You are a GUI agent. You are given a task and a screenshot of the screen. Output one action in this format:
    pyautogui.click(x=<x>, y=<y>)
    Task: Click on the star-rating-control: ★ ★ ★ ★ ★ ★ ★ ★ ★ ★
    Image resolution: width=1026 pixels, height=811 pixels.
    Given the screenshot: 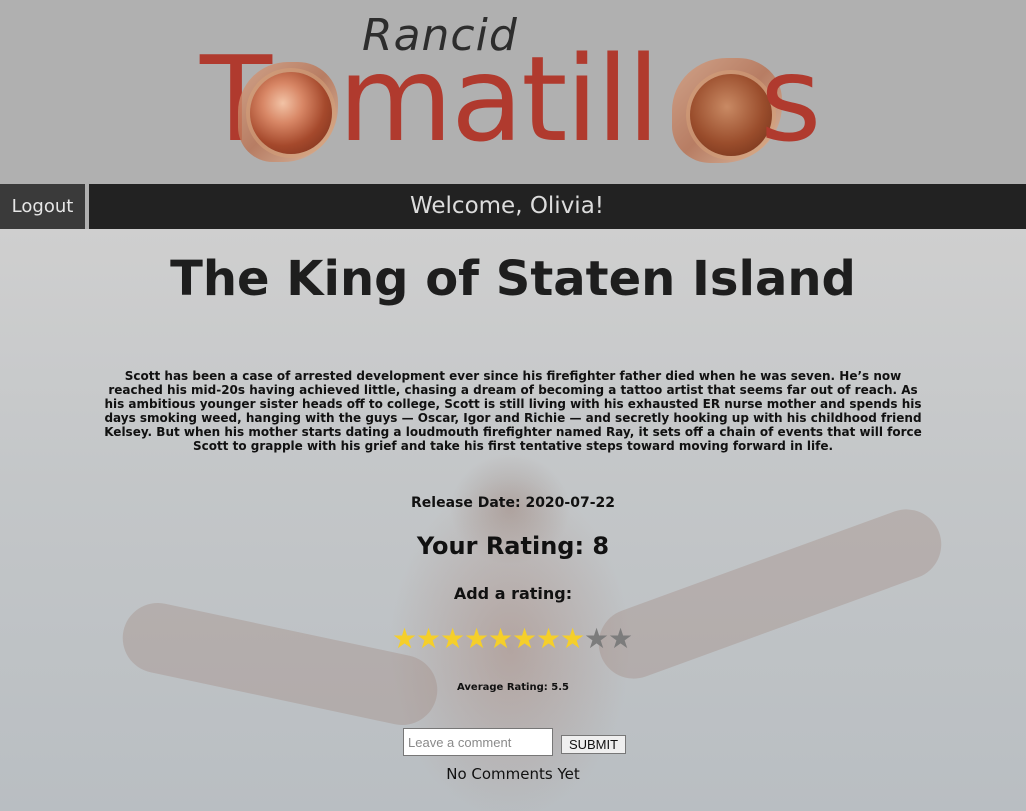 What is the action you would take?
    pyautogui.click(x=512, y=639)
    